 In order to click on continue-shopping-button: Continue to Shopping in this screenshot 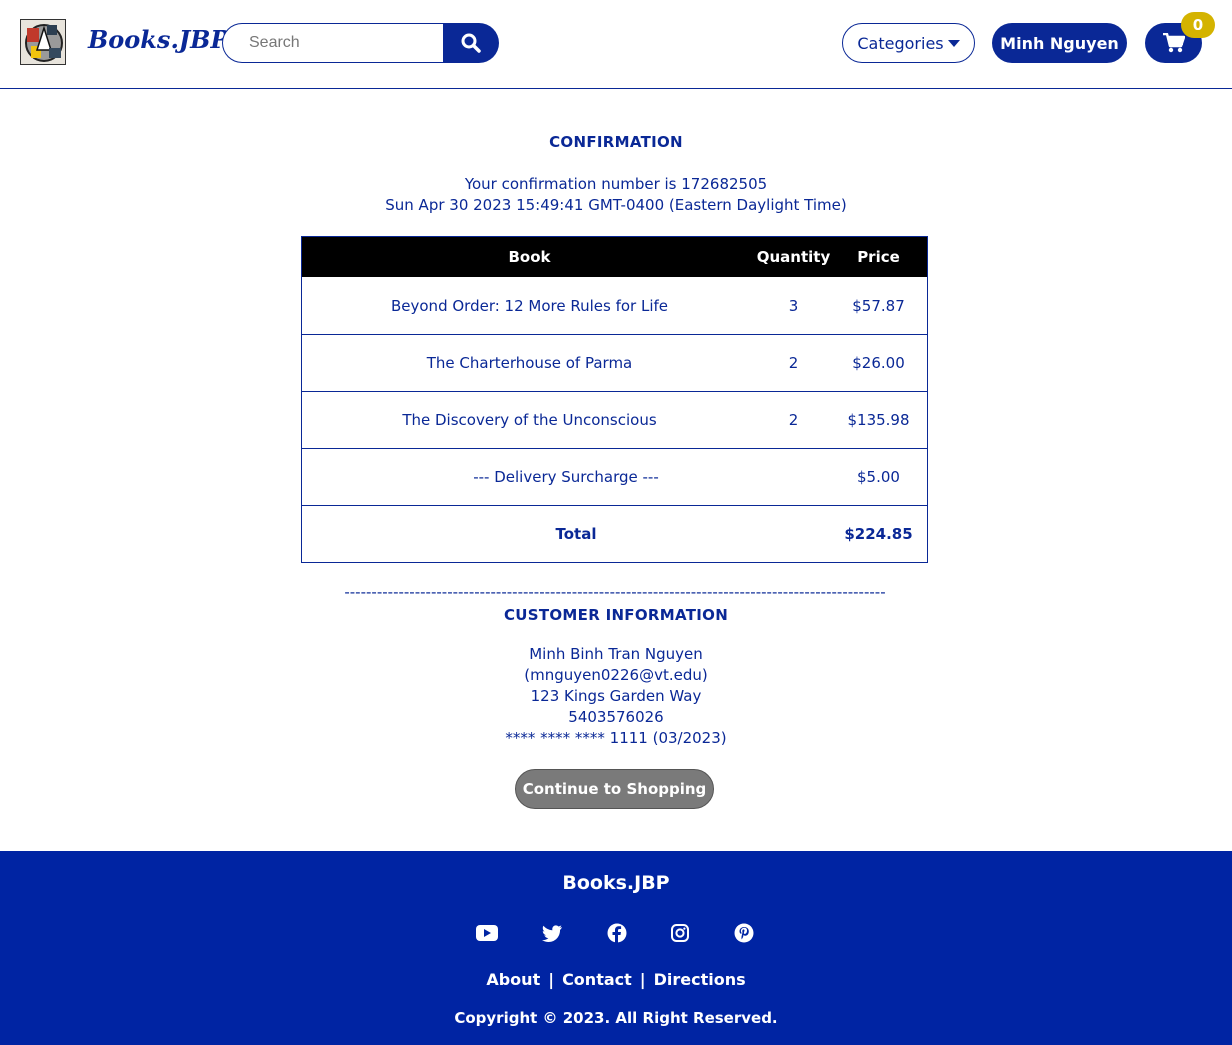, I will do `click(614, 789)`.